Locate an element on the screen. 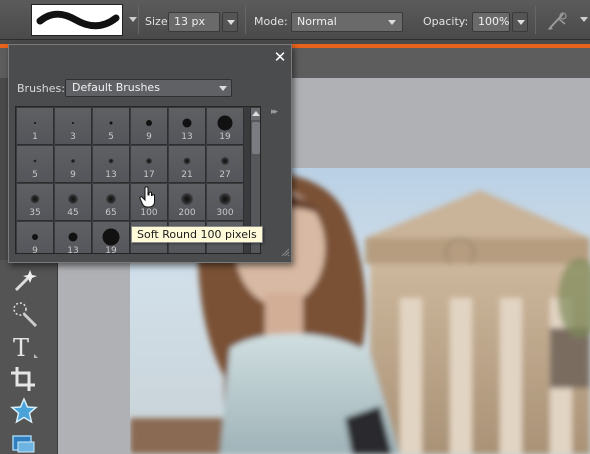  opacity-slider-button is located at coordinates (520, 22).